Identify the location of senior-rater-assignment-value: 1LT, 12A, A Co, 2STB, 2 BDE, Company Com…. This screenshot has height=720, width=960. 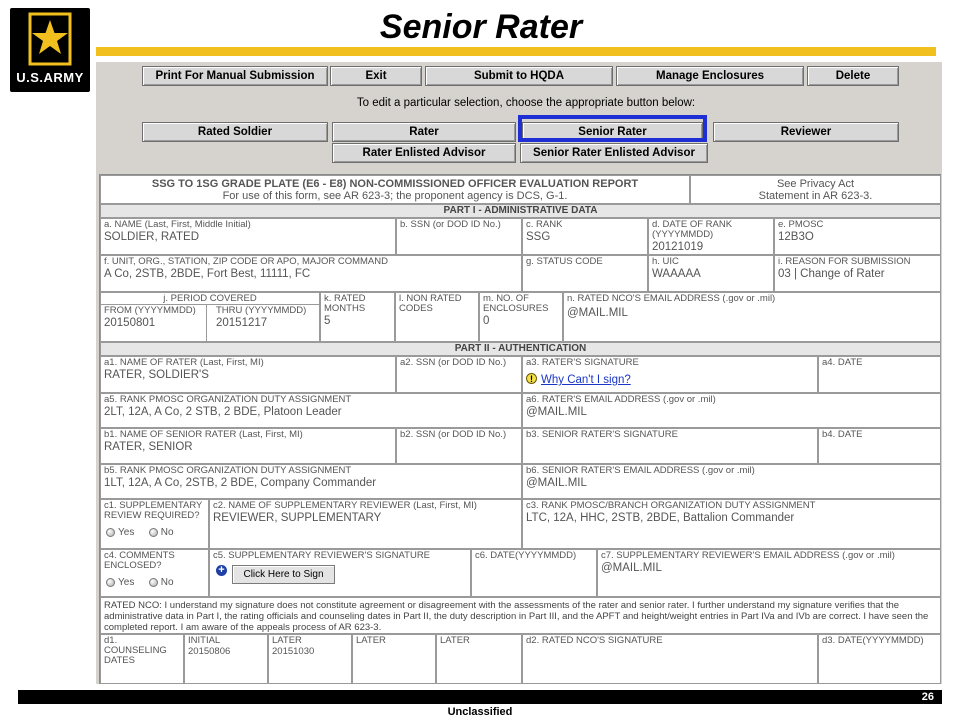
(240, 483).